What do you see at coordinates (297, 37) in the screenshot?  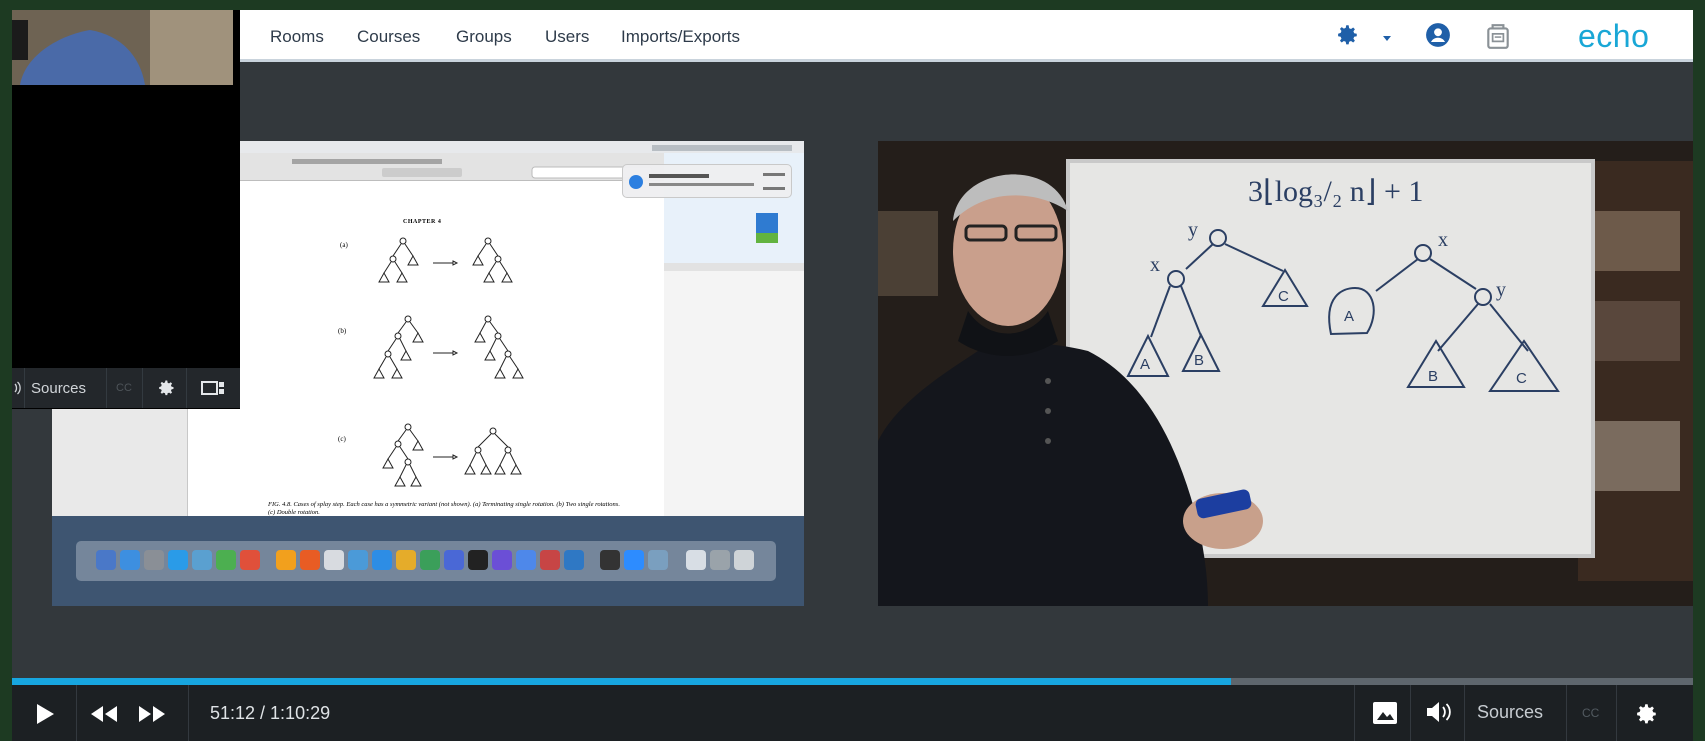 I see `nav-link-rooms: Rooms` at bounding box center [297, 37].